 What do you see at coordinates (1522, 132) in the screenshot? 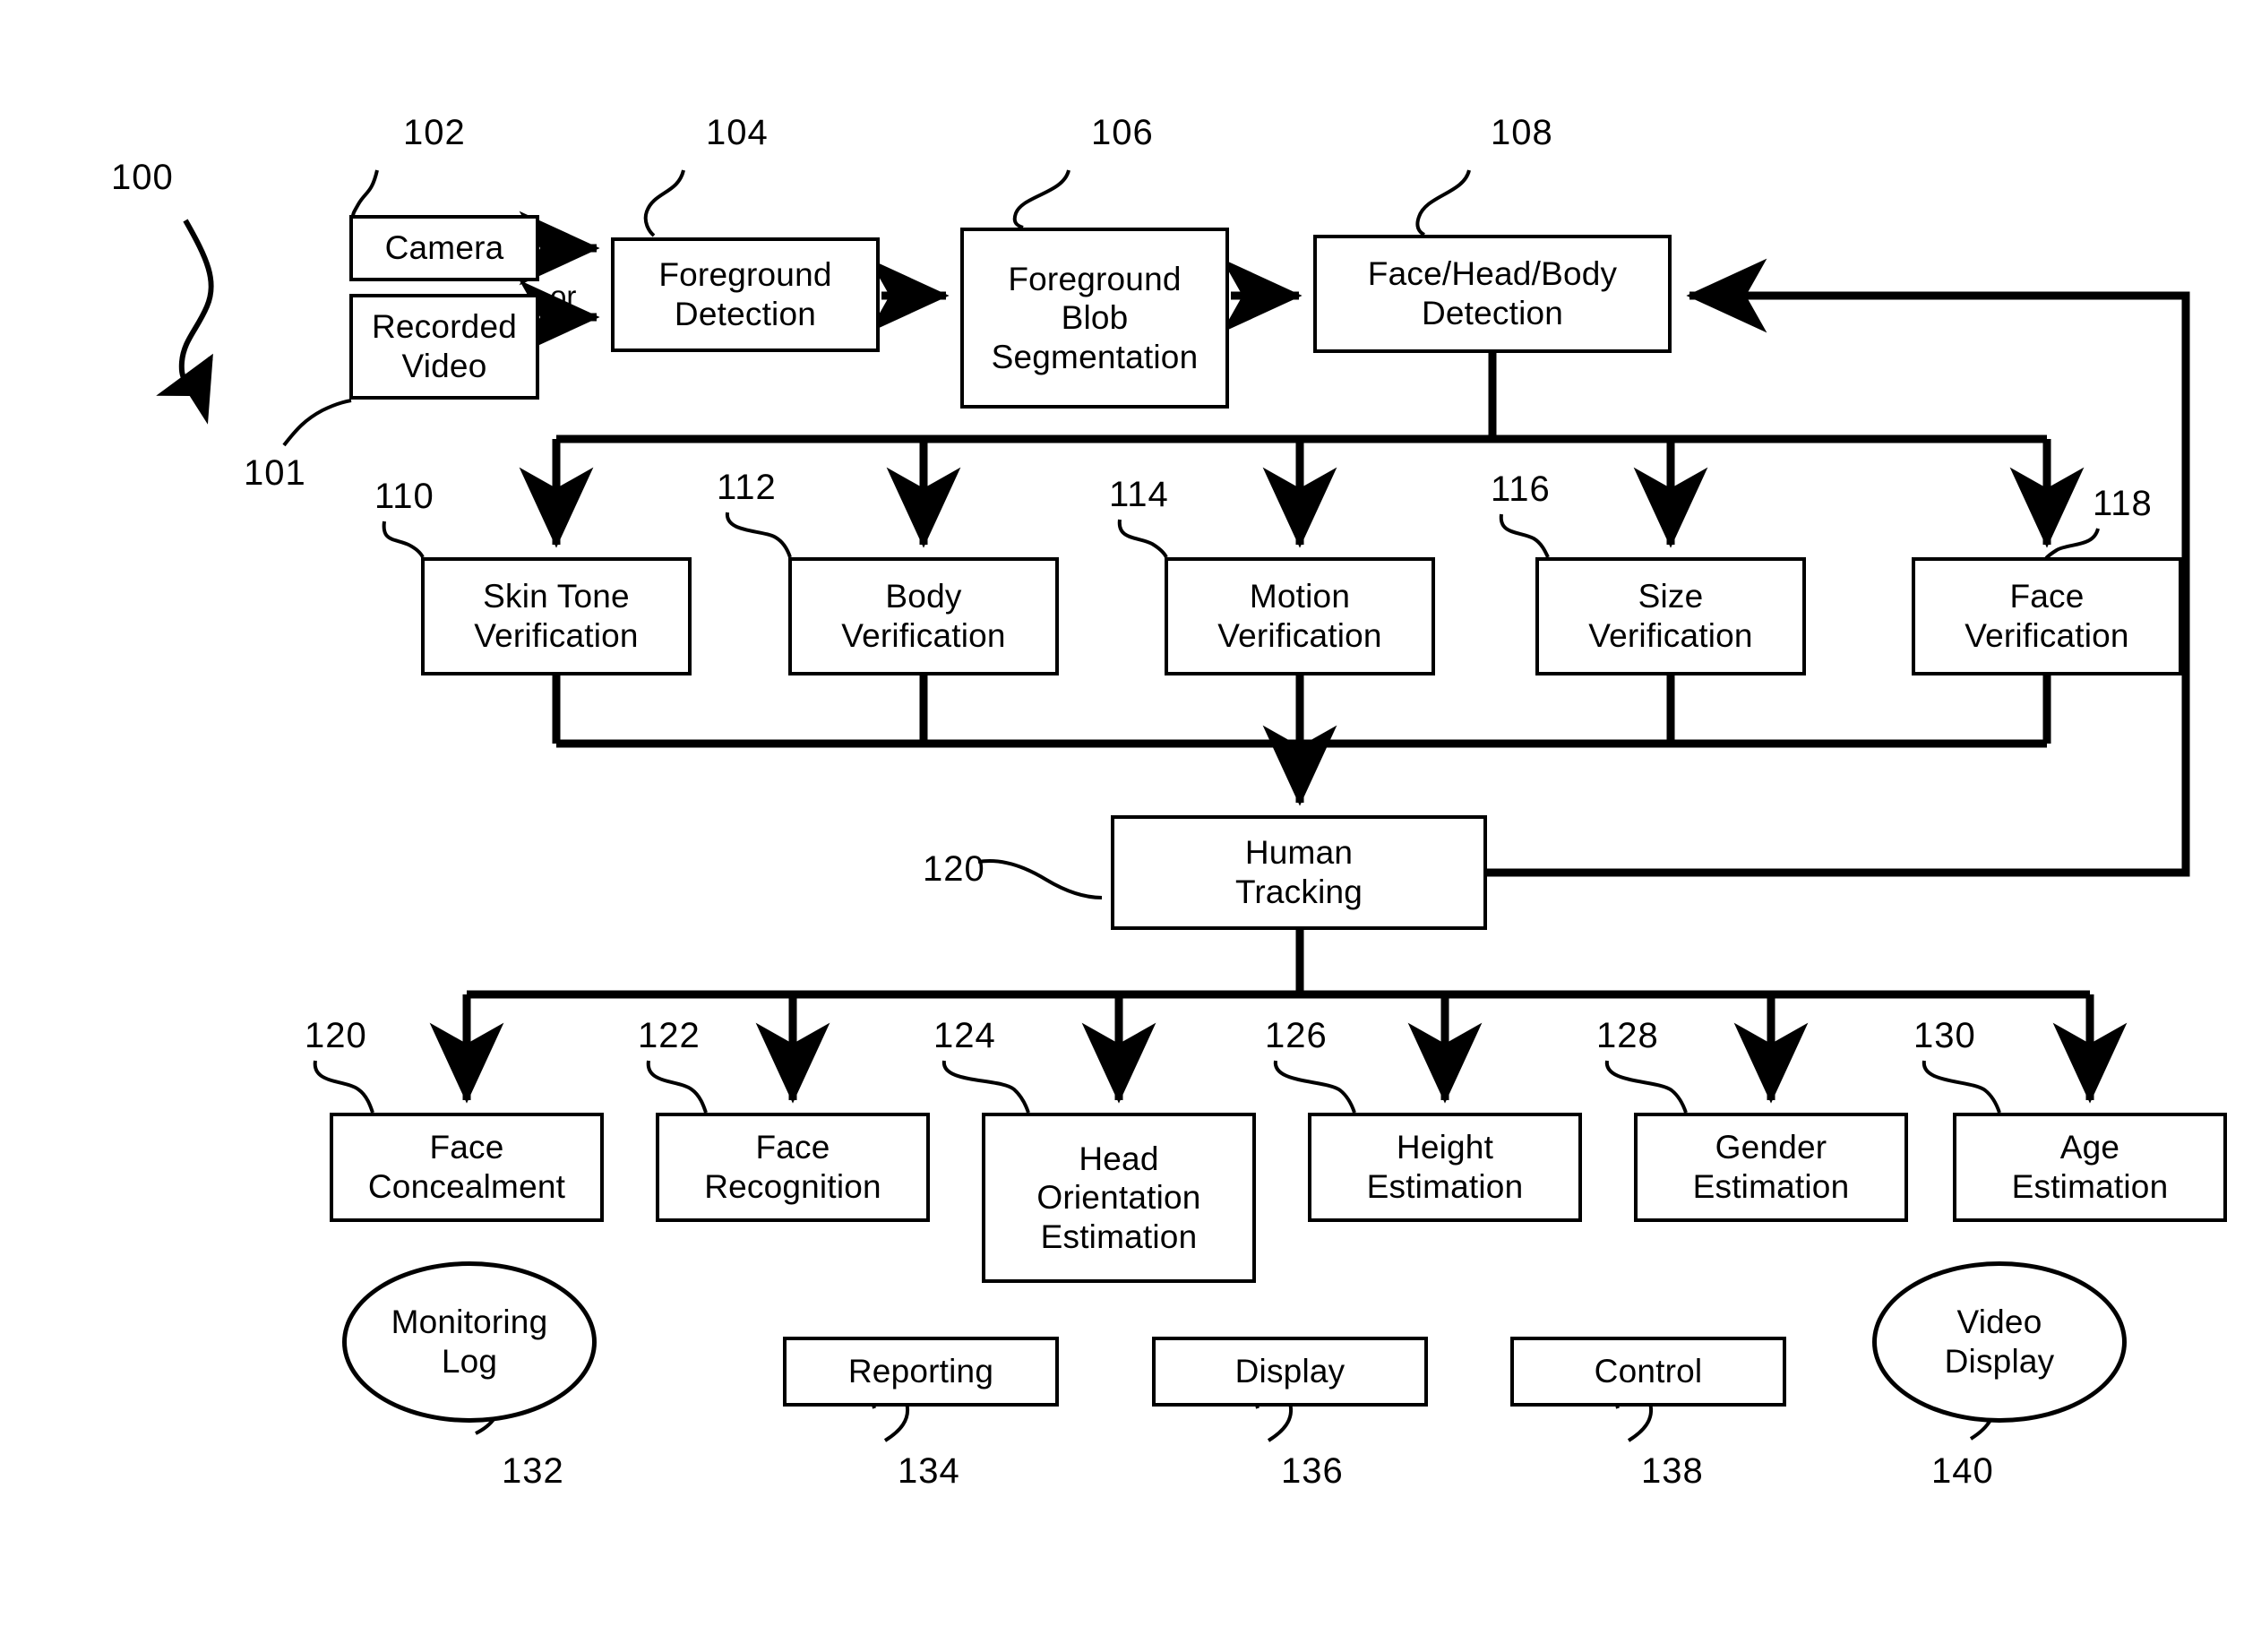
I see `reference-numeral-108: 108` at bounding box center [1522, 132].